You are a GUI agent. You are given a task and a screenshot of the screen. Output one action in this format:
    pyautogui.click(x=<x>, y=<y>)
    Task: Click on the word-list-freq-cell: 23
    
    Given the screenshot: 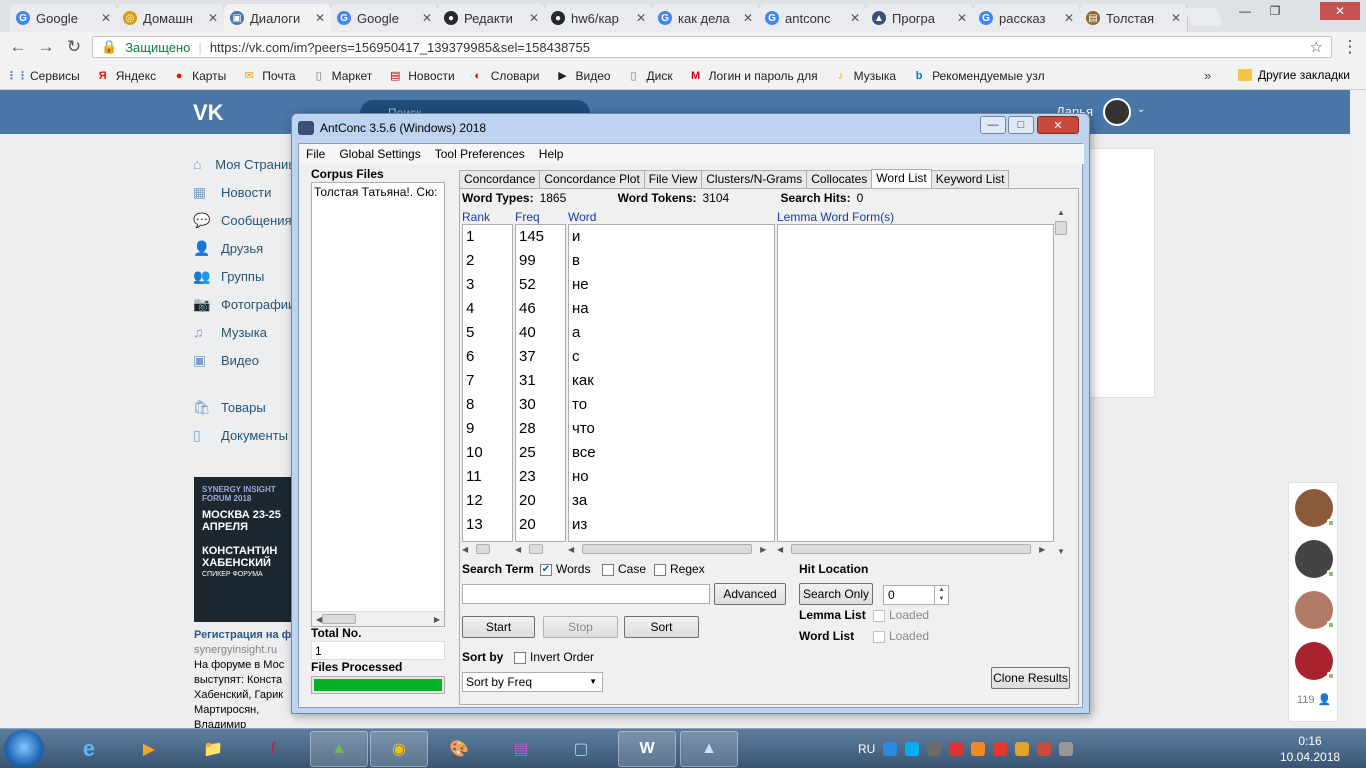 What is the action you would take?
    pyautogui.click(x=540, y=477)
    